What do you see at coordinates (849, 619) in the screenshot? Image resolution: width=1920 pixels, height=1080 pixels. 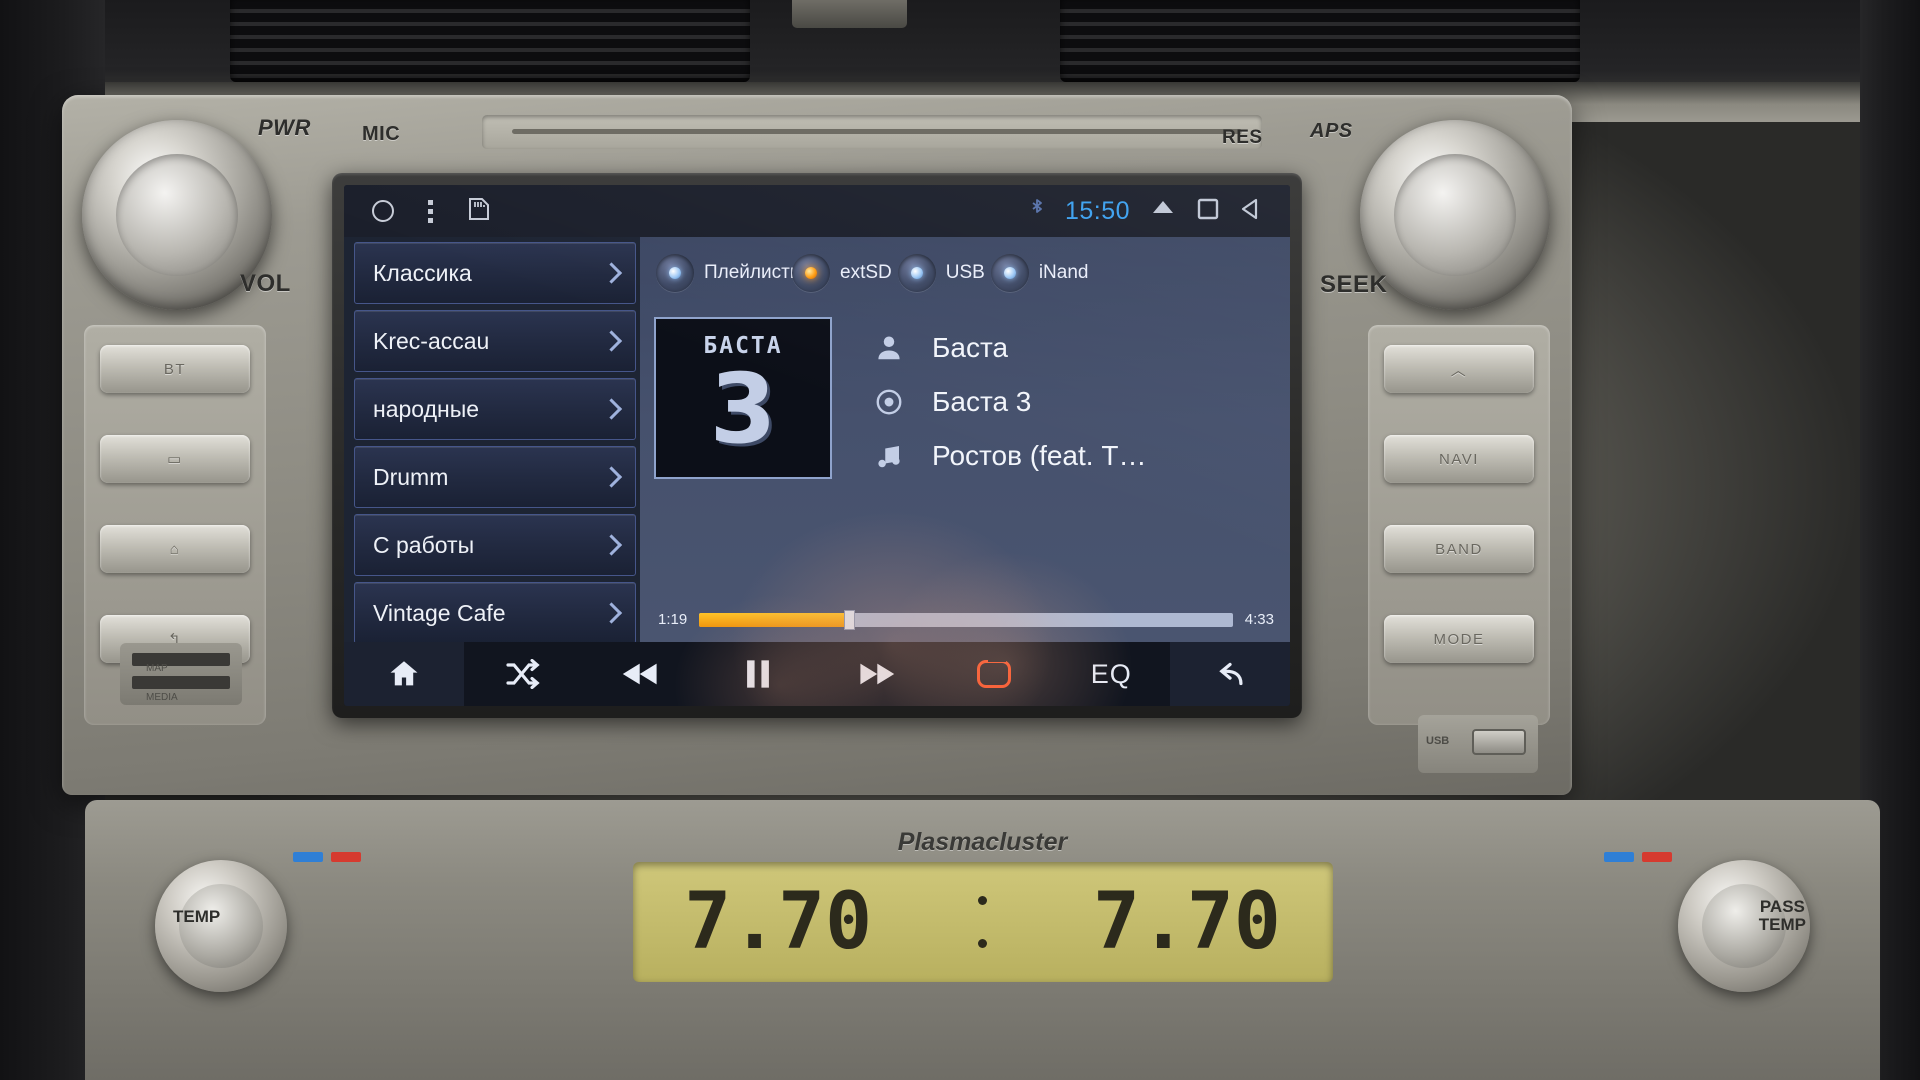 I see `progress-thumb` at bounding box center [849, 619].